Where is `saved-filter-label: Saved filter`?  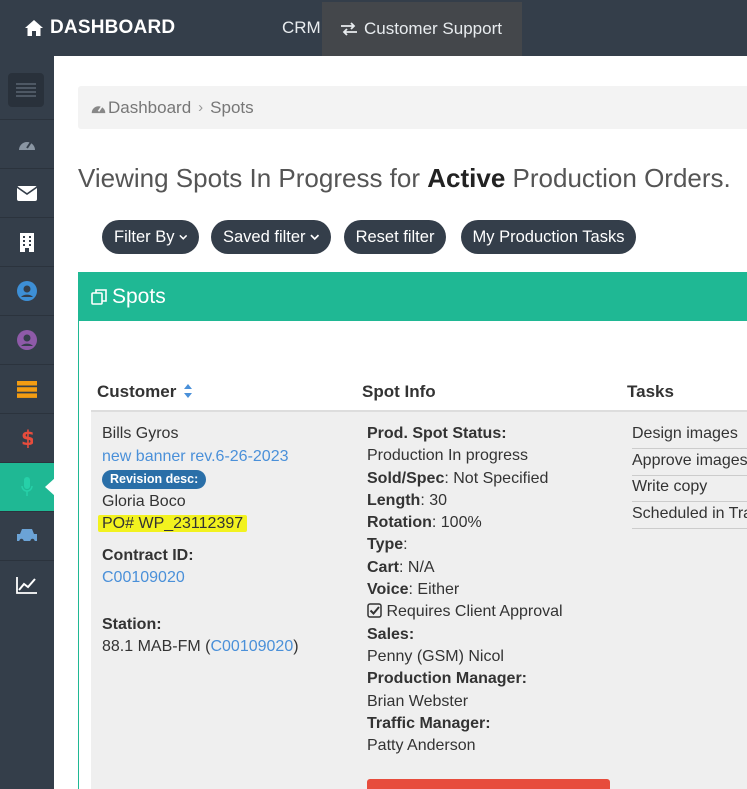
saved-filter-label: Saved filter is located at coordinates (264, 236).